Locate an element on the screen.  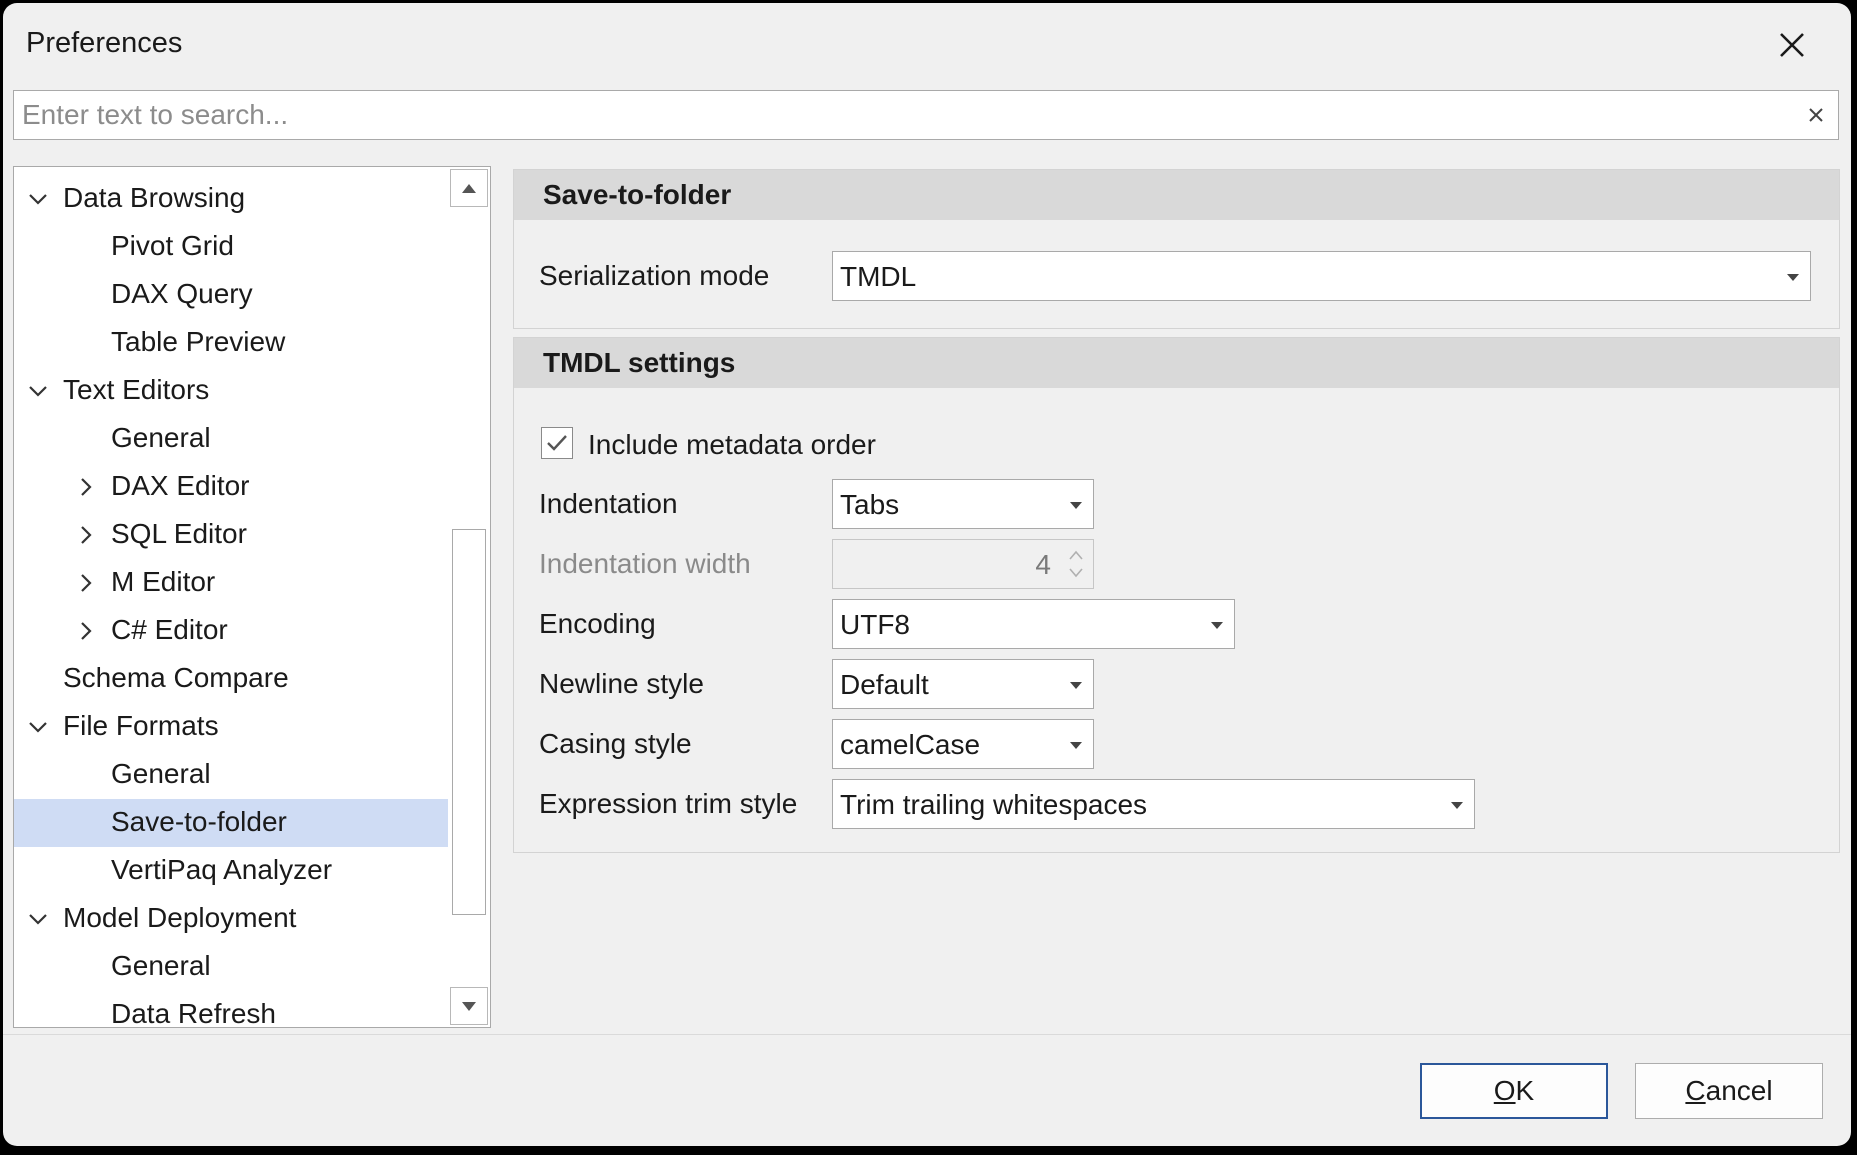
cancel-accelerator: C is located at coordinates (1695, 1090).